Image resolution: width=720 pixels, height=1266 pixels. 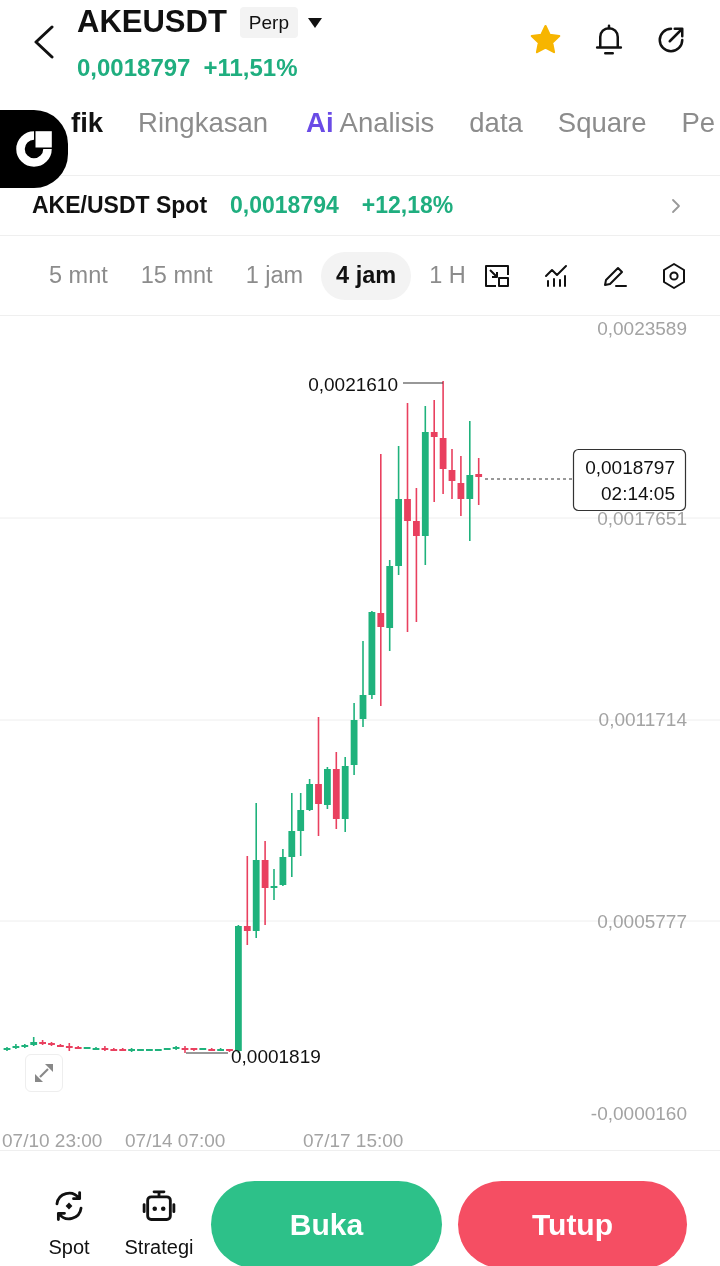 I want to click on axis-label: 0,0017651, so click(x=642, y=518).